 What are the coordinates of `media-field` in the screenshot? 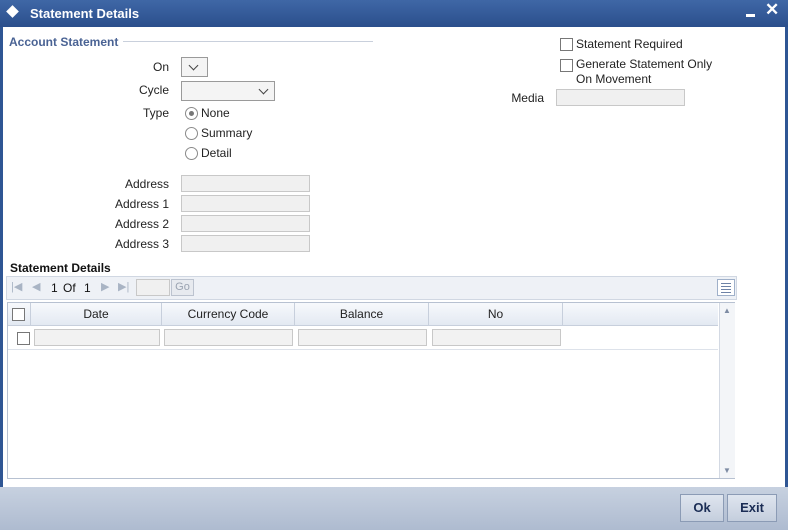 It's located at (620, 97).